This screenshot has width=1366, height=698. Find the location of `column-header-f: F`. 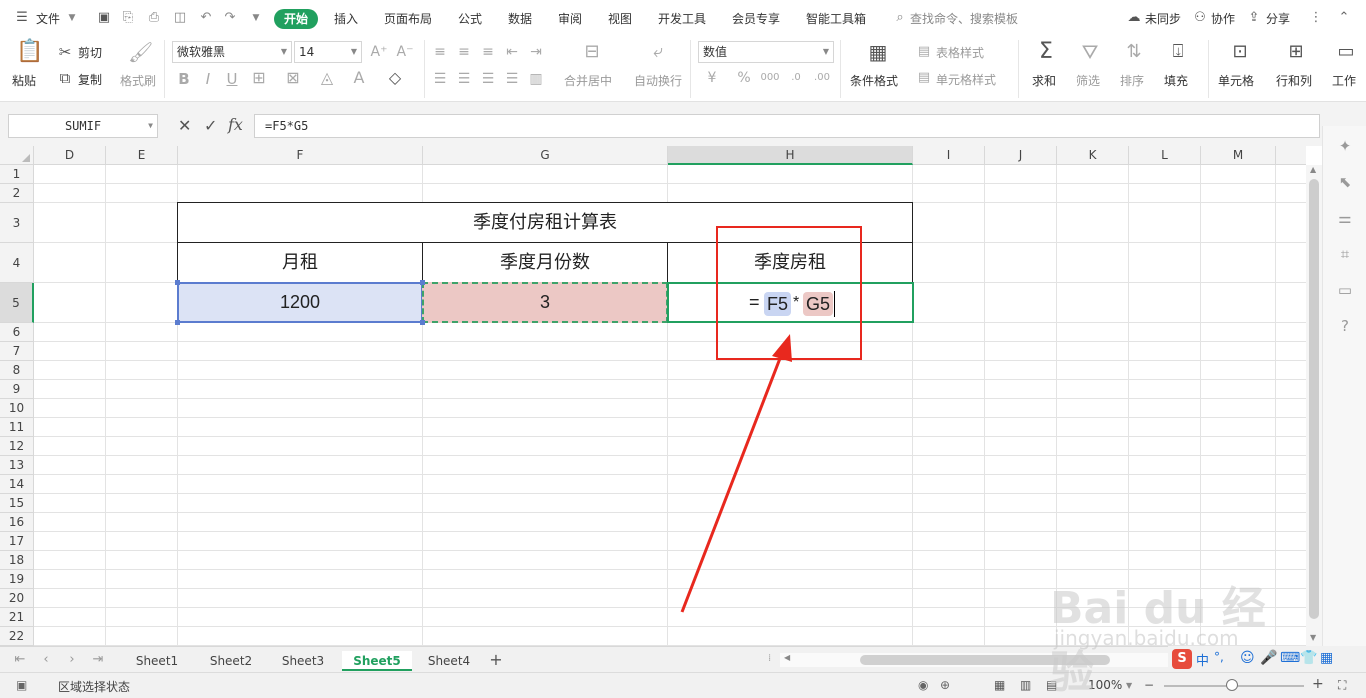

column-header-f: F is located at coordinates (300, 155).